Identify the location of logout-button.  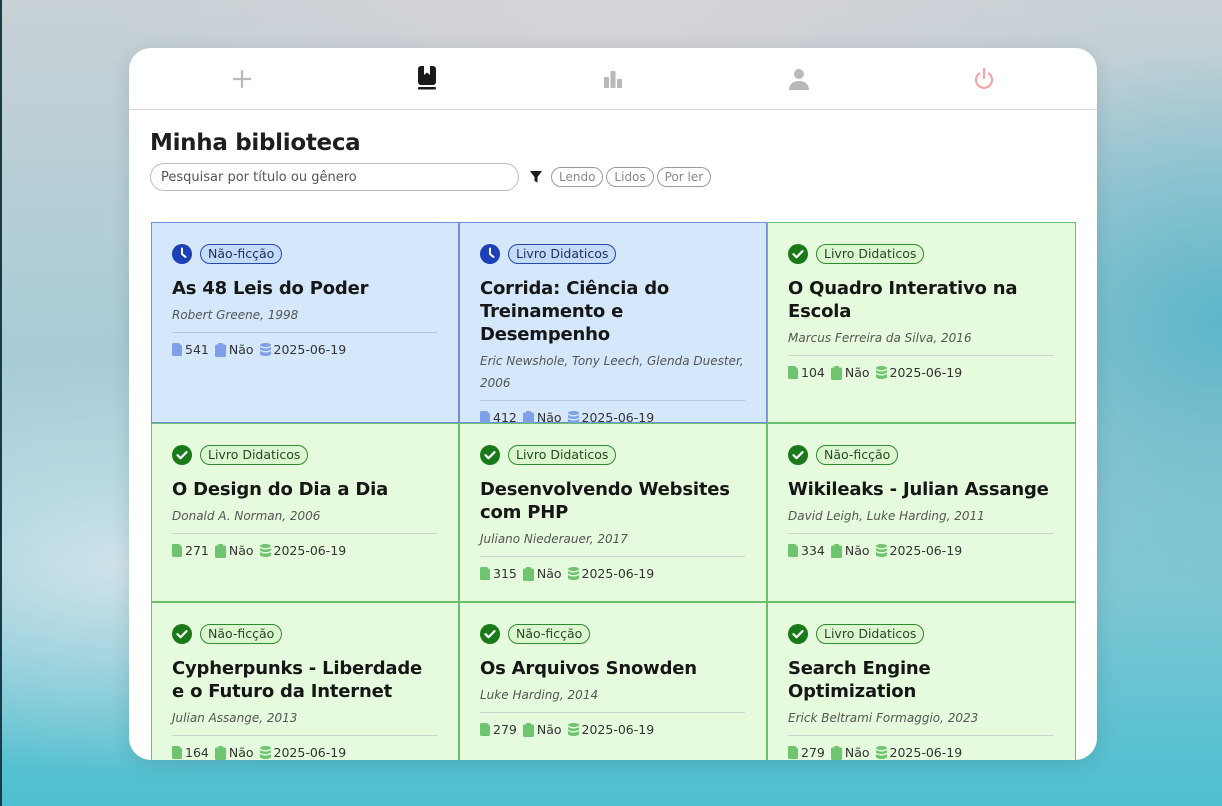
(984, 79).